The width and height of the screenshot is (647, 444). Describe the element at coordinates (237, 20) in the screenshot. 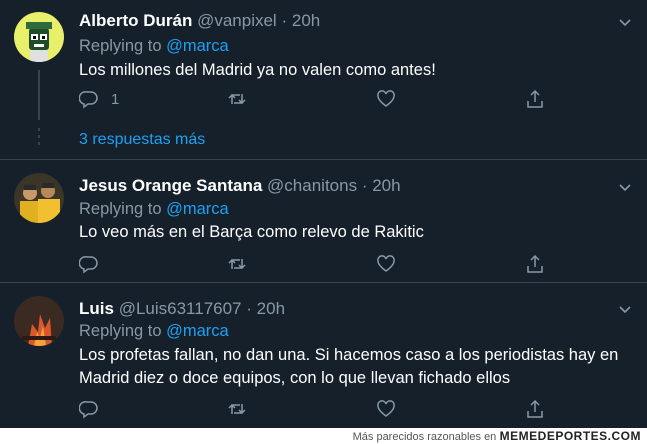

I see `user-handle: @vanpixel` at that location.